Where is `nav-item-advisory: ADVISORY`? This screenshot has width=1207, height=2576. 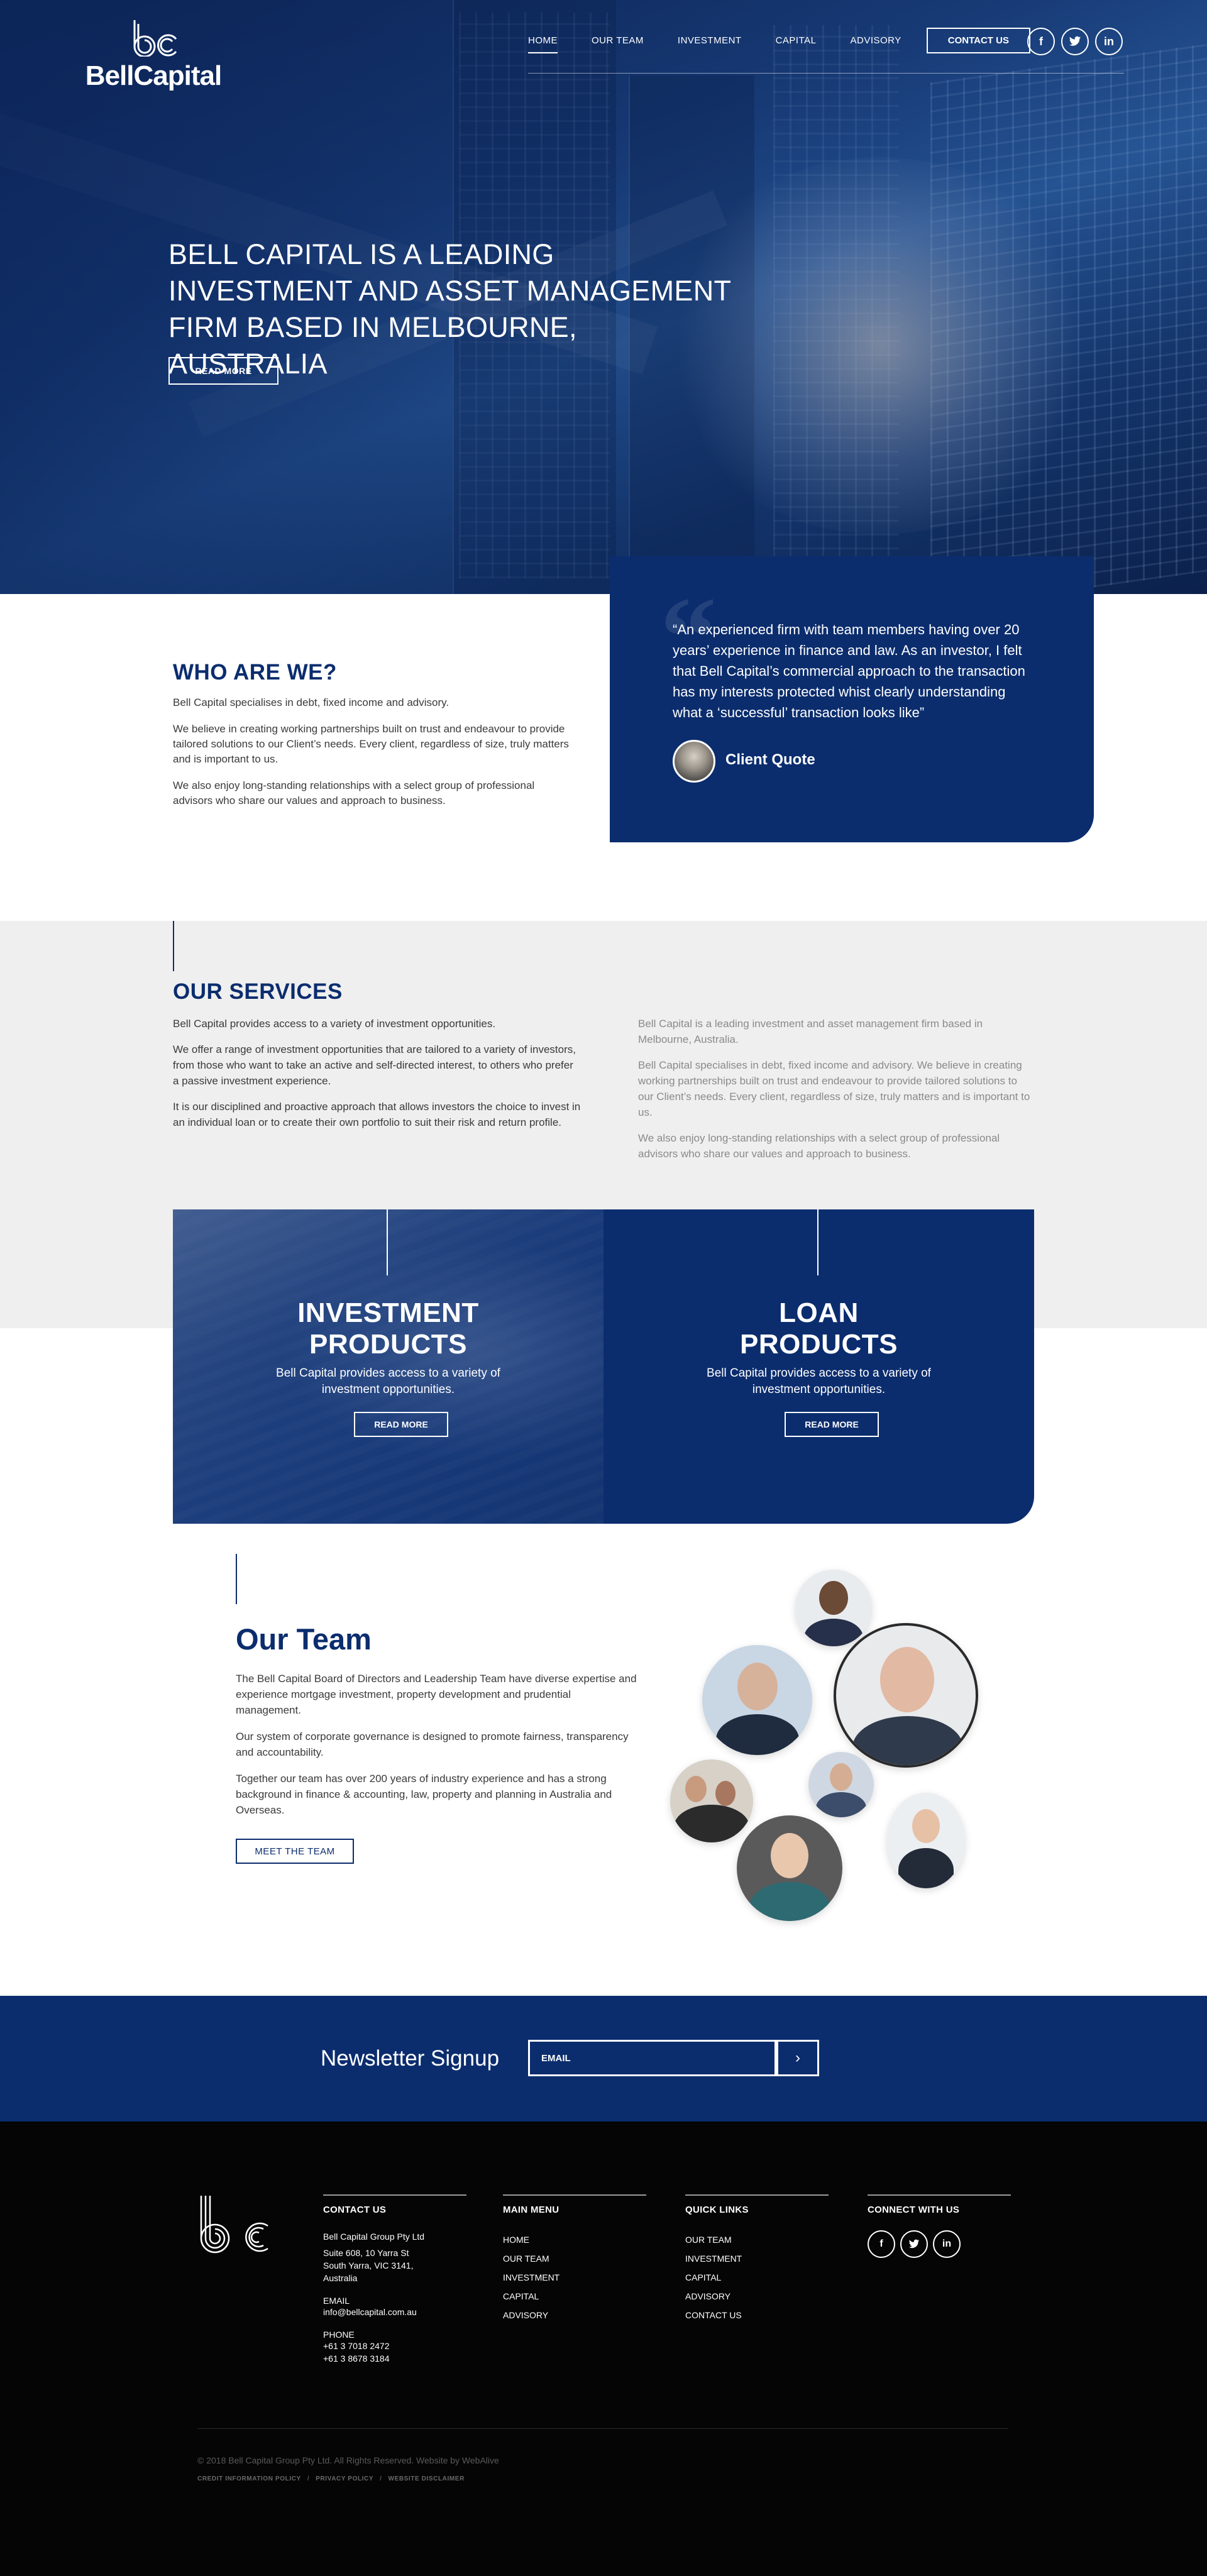 nav-item-advisory: ADVISORY is located at coordinates (876, 40).